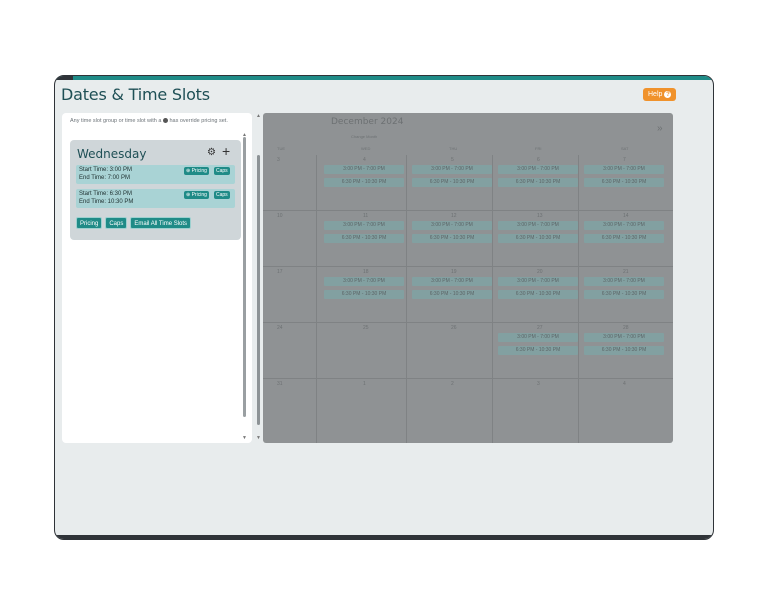 The image size is (768, 615). What do you see at coordinates (540, 328) in the screenshot?
I see `calendar-day-number: 27` at bounding box center [540, 328].